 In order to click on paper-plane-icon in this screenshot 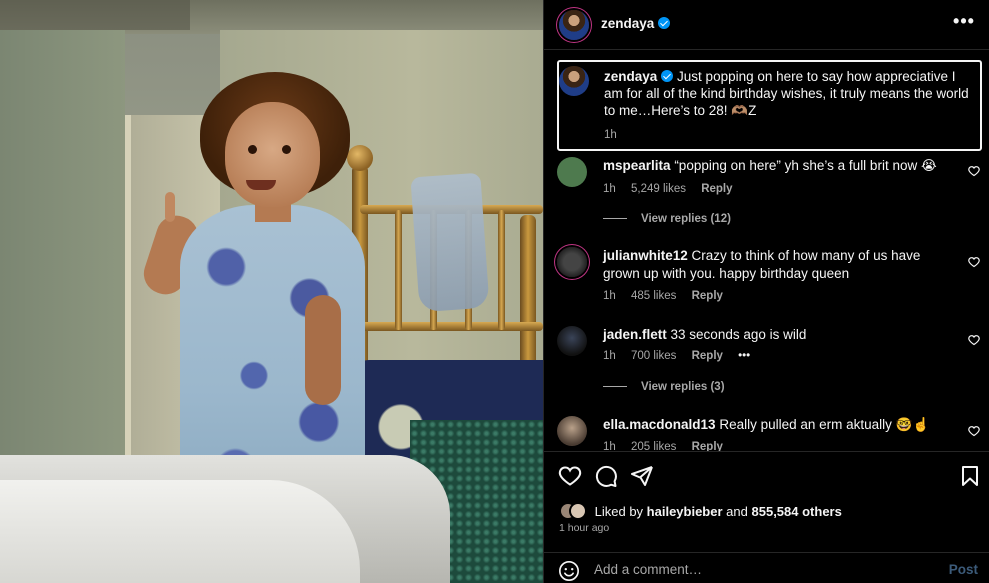, I will do `click(642, 476)`.